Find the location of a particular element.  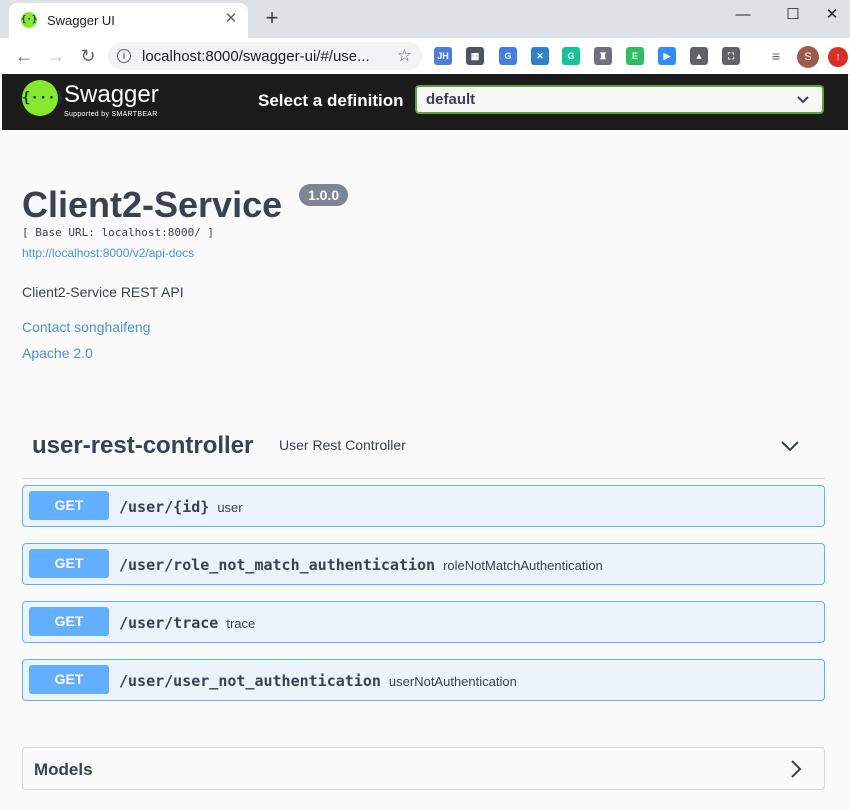

media-control-icon: ≡ is located at coordinates (776, 56).